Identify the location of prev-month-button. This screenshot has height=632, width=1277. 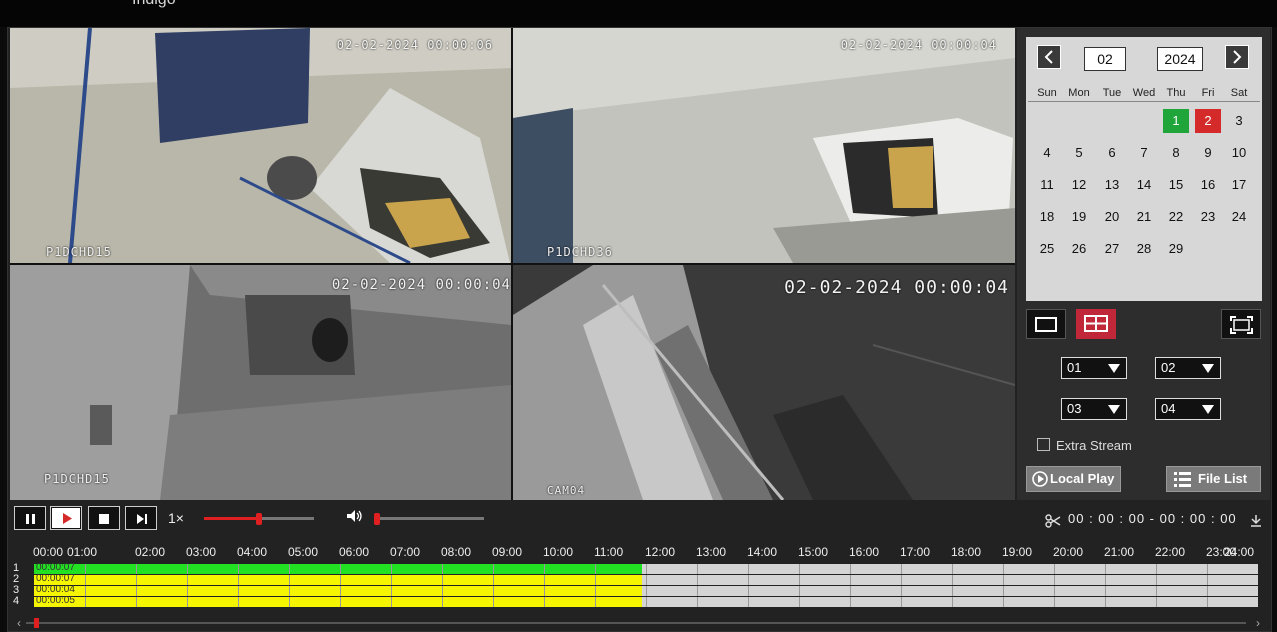
(1049, 57).